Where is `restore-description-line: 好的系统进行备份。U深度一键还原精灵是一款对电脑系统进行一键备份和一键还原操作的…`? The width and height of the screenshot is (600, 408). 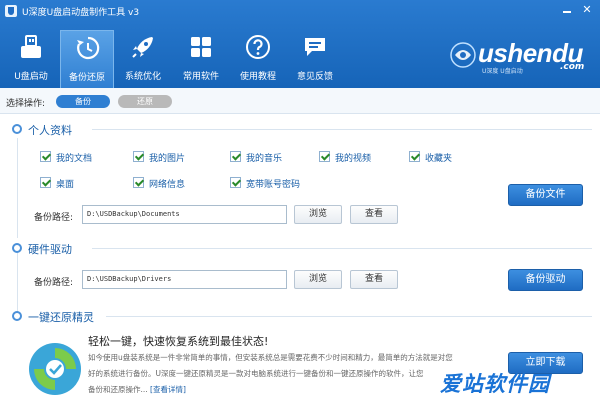
restore-description-line: 好的系统进行备份。U深度一键还原精灵是一款对电脑系统进行一键备份和一键还原操作的… is located at coordinates (256, 373).